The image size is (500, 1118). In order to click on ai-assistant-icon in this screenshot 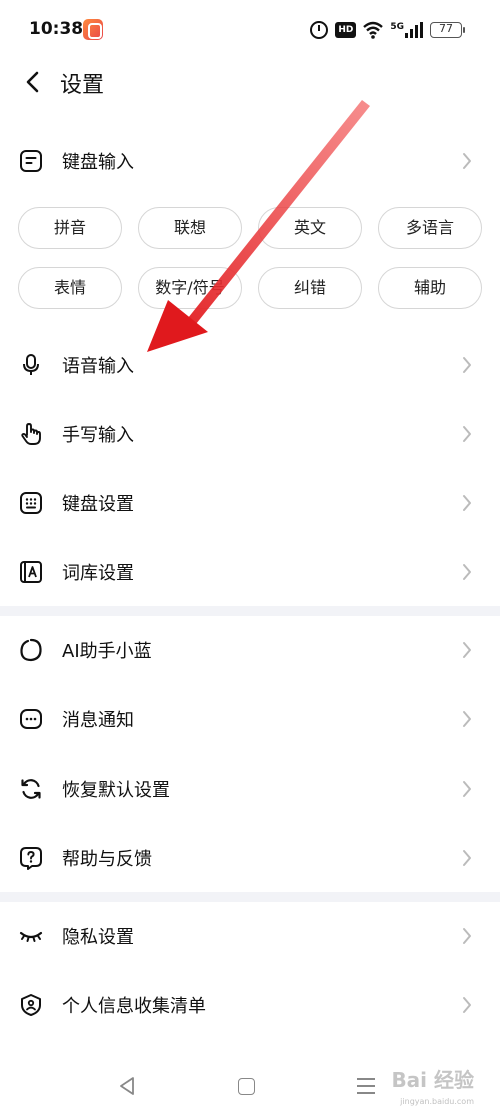, I will do `click(31, 650)`.